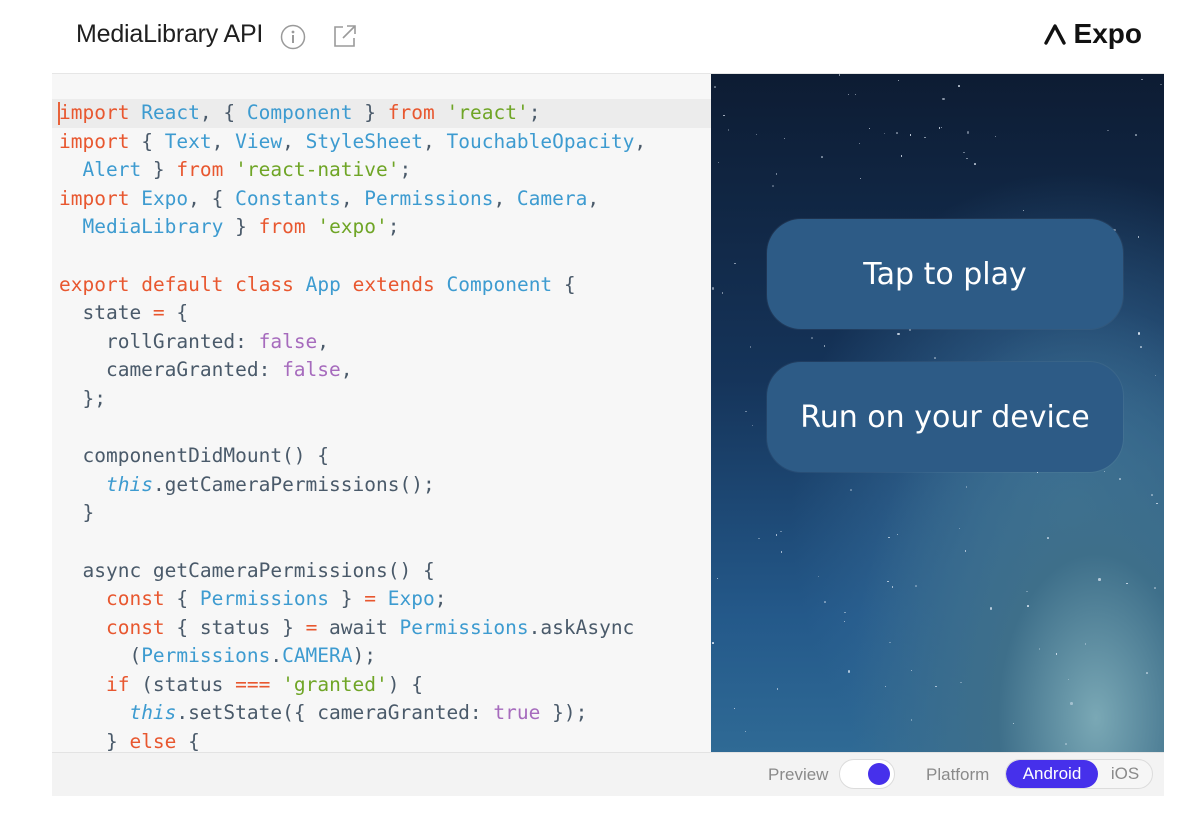 This screenshot has height=813, width=1200. I want to click on code-line: async getCameraPermissions() {, so click(352, 571).